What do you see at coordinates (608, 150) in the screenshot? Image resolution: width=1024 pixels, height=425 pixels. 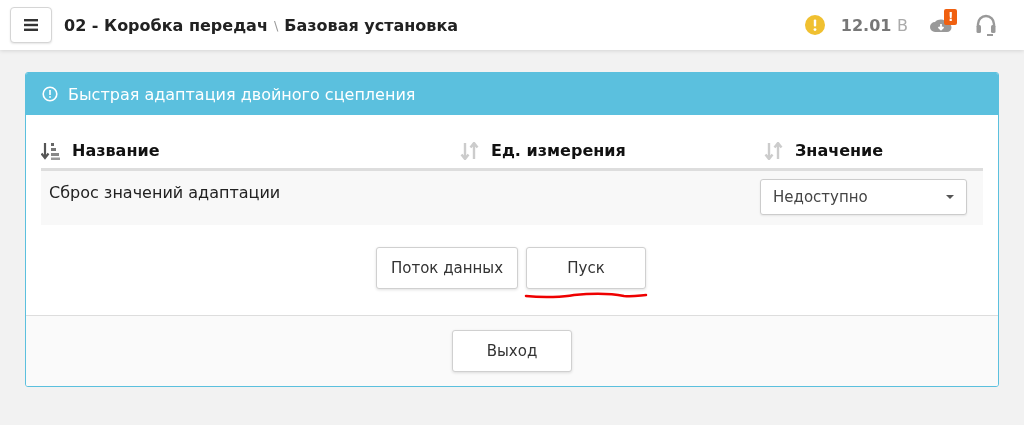 I see `column-header: Ед. измерения` at bounding box center [608, 150].